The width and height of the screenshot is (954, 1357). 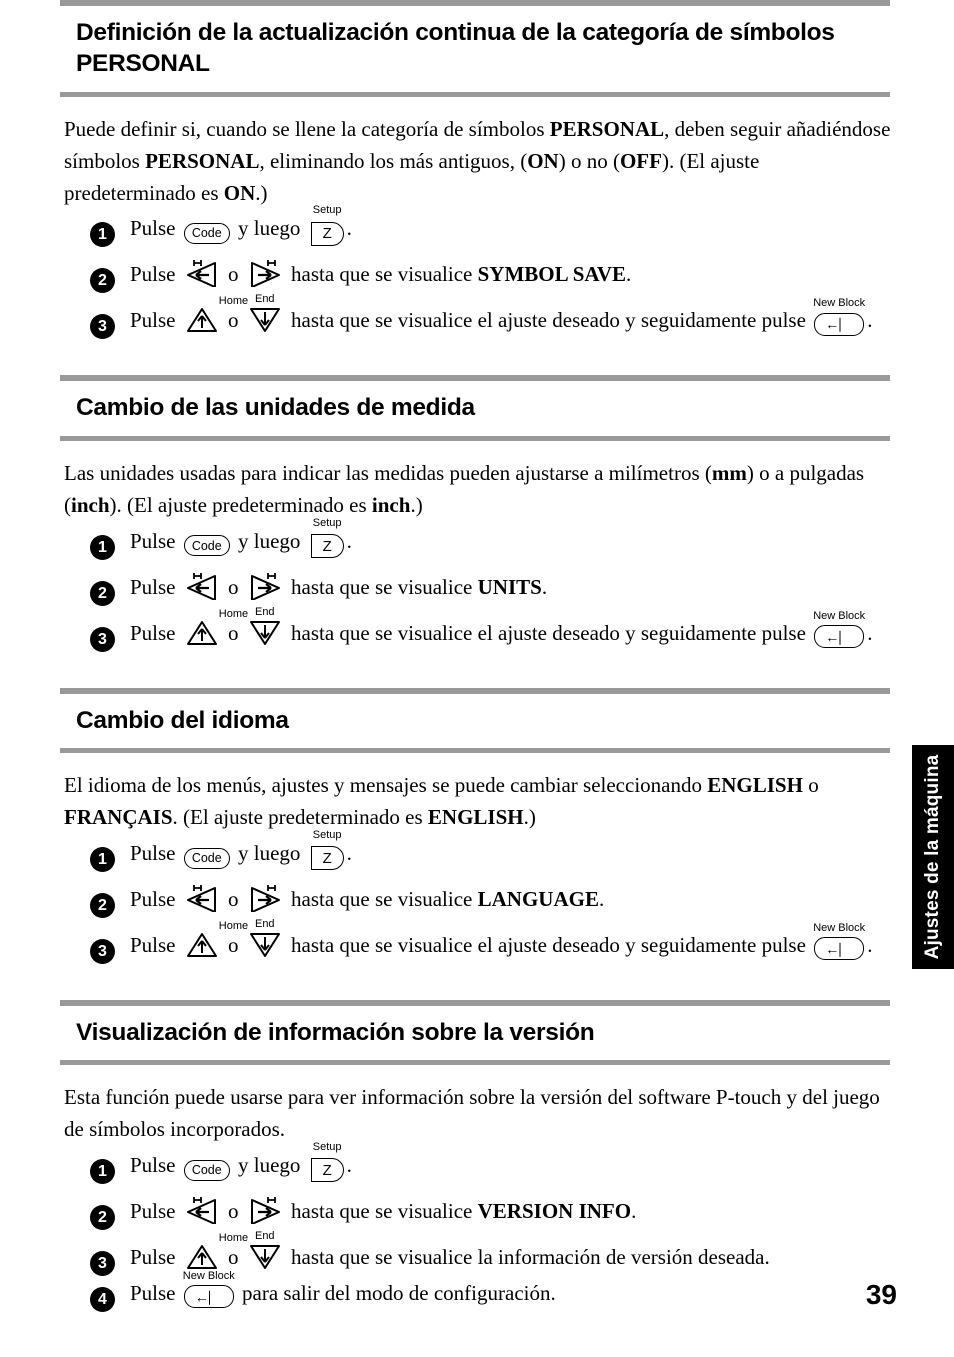 I want to click on step-number-badge: 4, so click(x=102, y=1299).